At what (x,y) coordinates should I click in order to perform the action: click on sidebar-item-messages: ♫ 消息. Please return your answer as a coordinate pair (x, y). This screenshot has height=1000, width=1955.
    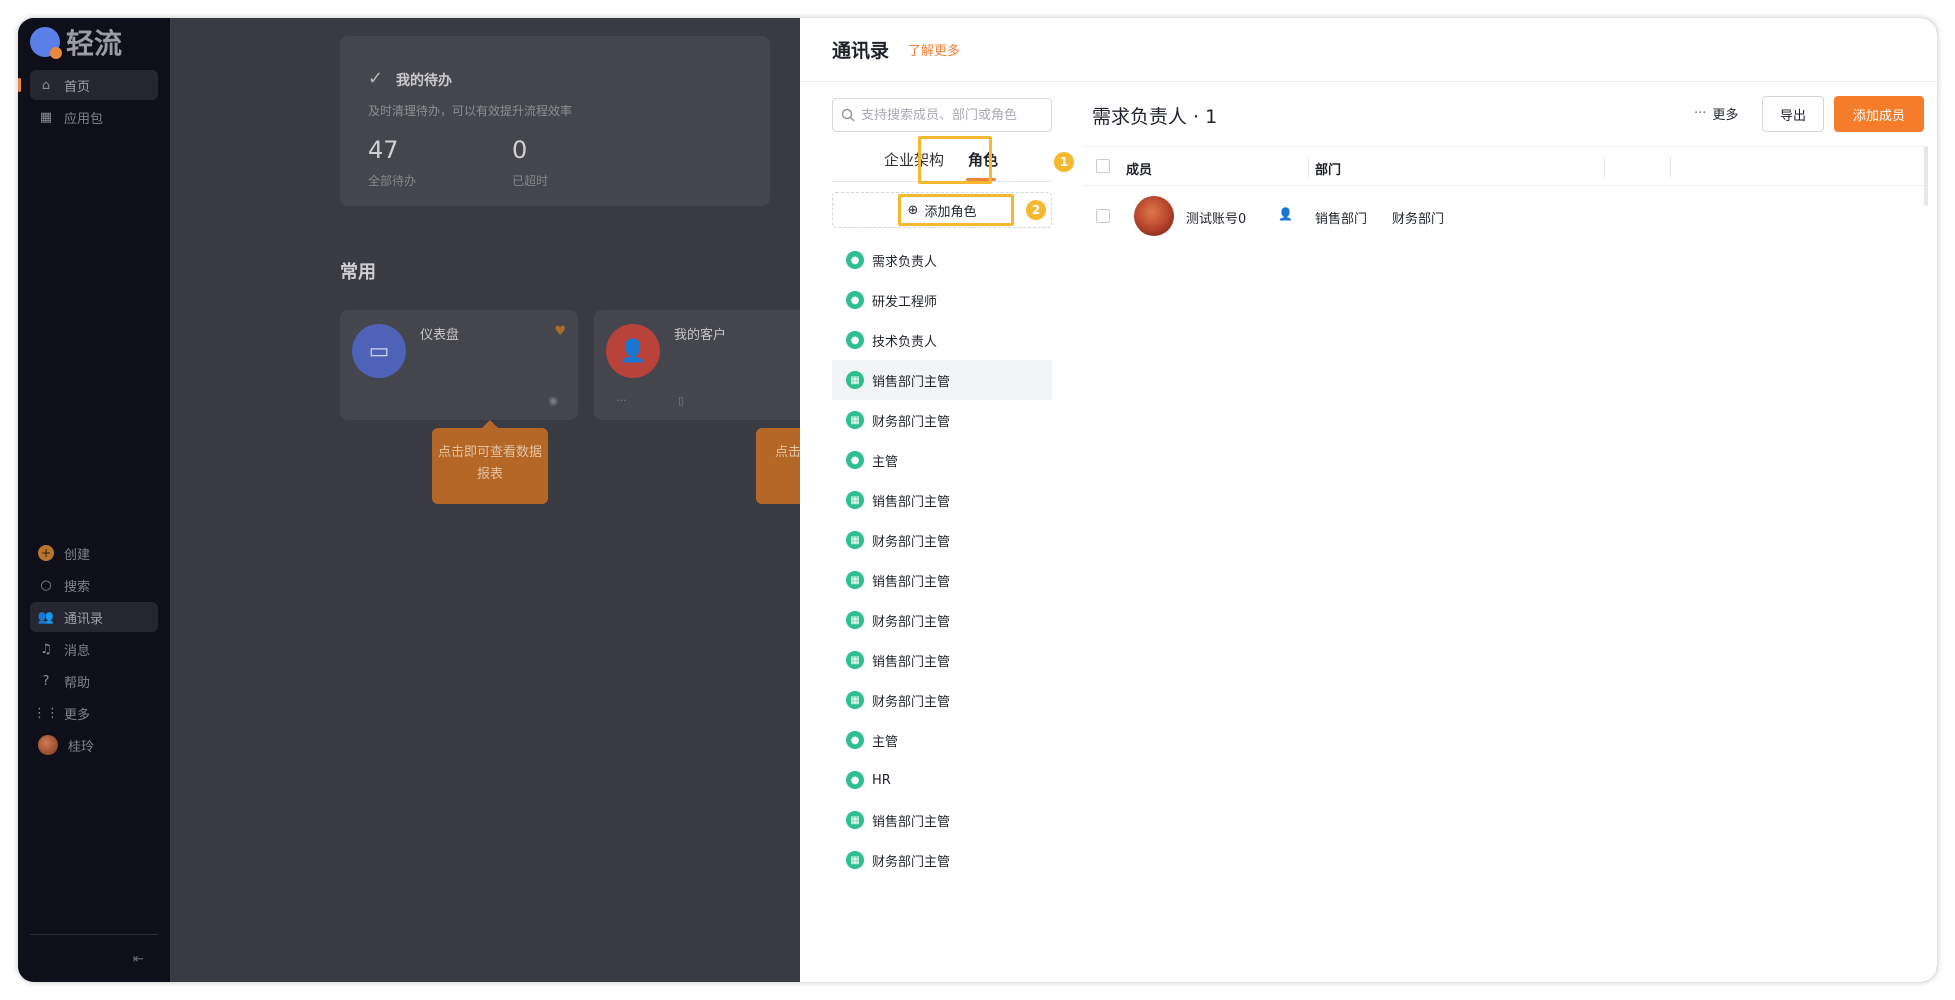
    Looking at the image, I should click on (94, 649).